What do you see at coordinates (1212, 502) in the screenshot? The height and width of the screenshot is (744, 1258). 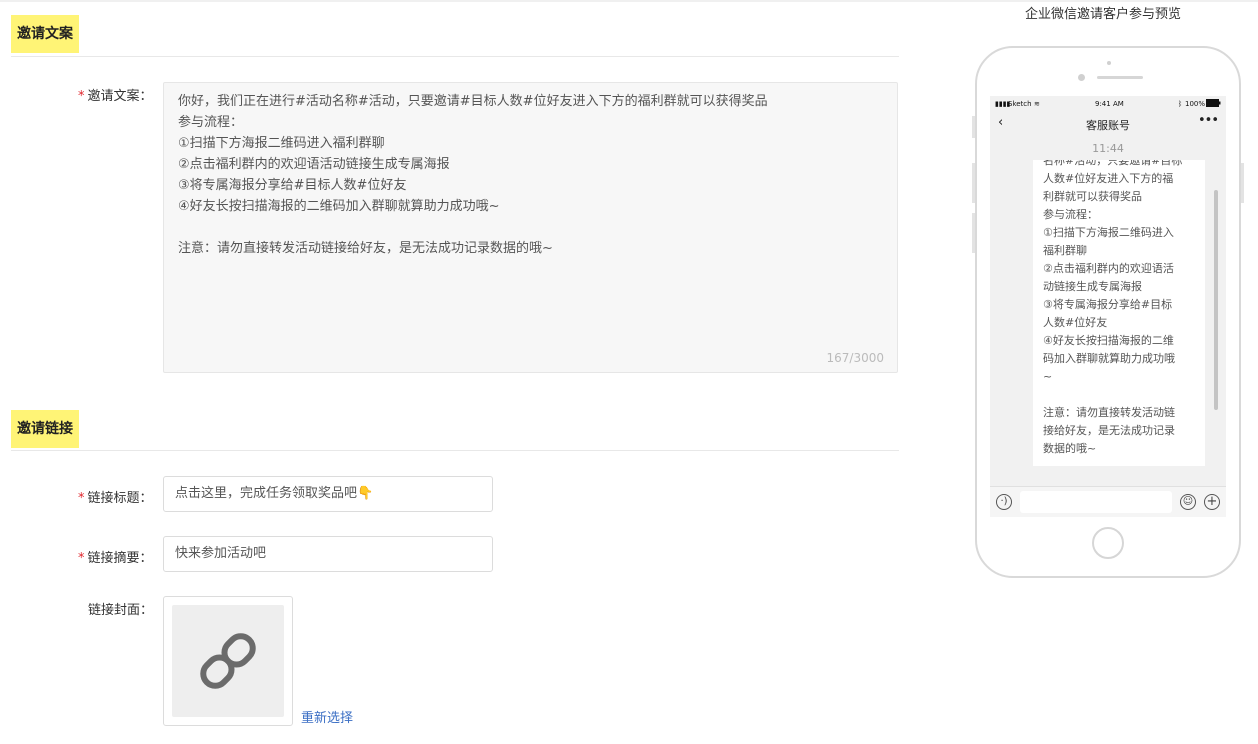 I see `plus-icon: +` at bounding box center [1212, 502].